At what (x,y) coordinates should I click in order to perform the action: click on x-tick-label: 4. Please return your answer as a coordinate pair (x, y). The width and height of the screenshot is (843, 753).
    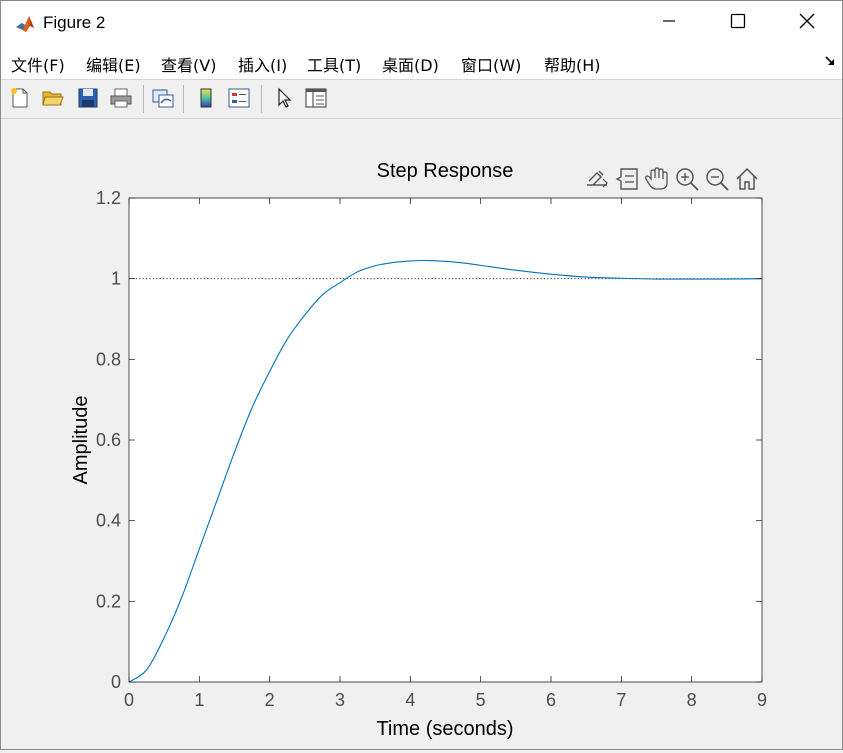
    Looking at the image, I should click on (410, 700).